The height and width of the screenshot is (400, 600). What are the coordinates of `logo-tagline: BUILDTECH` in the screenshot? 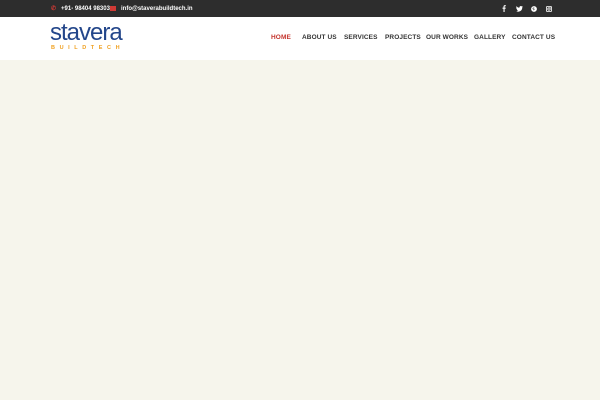 It's located at (88, 48).